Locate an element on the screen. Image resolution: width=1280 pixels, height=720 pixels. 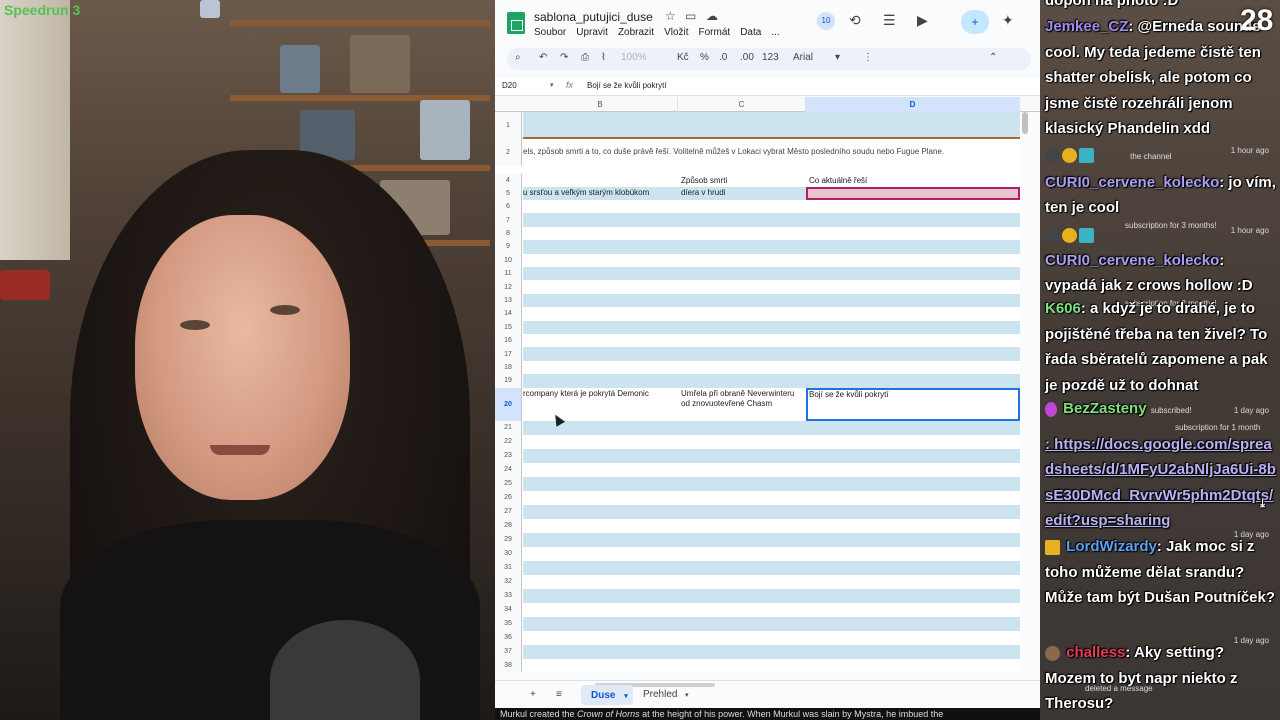
cloud-status-icon: ☁ is located at coordinates (712, 16).